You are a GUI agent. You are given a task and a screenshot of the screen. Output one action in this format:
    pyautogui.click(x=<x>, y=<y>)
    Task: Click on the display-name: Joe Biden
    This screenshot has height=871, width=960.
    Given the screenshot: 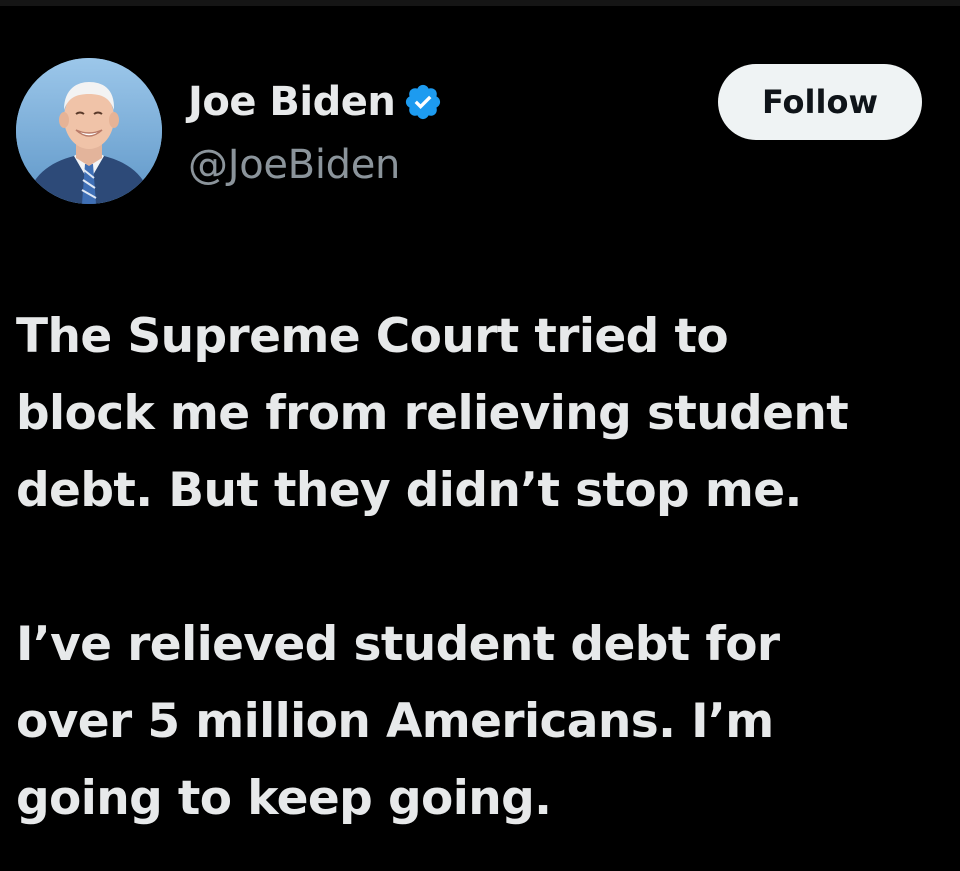 What is the action you would take?
    pyautogui.click(x=292, y=102)
    